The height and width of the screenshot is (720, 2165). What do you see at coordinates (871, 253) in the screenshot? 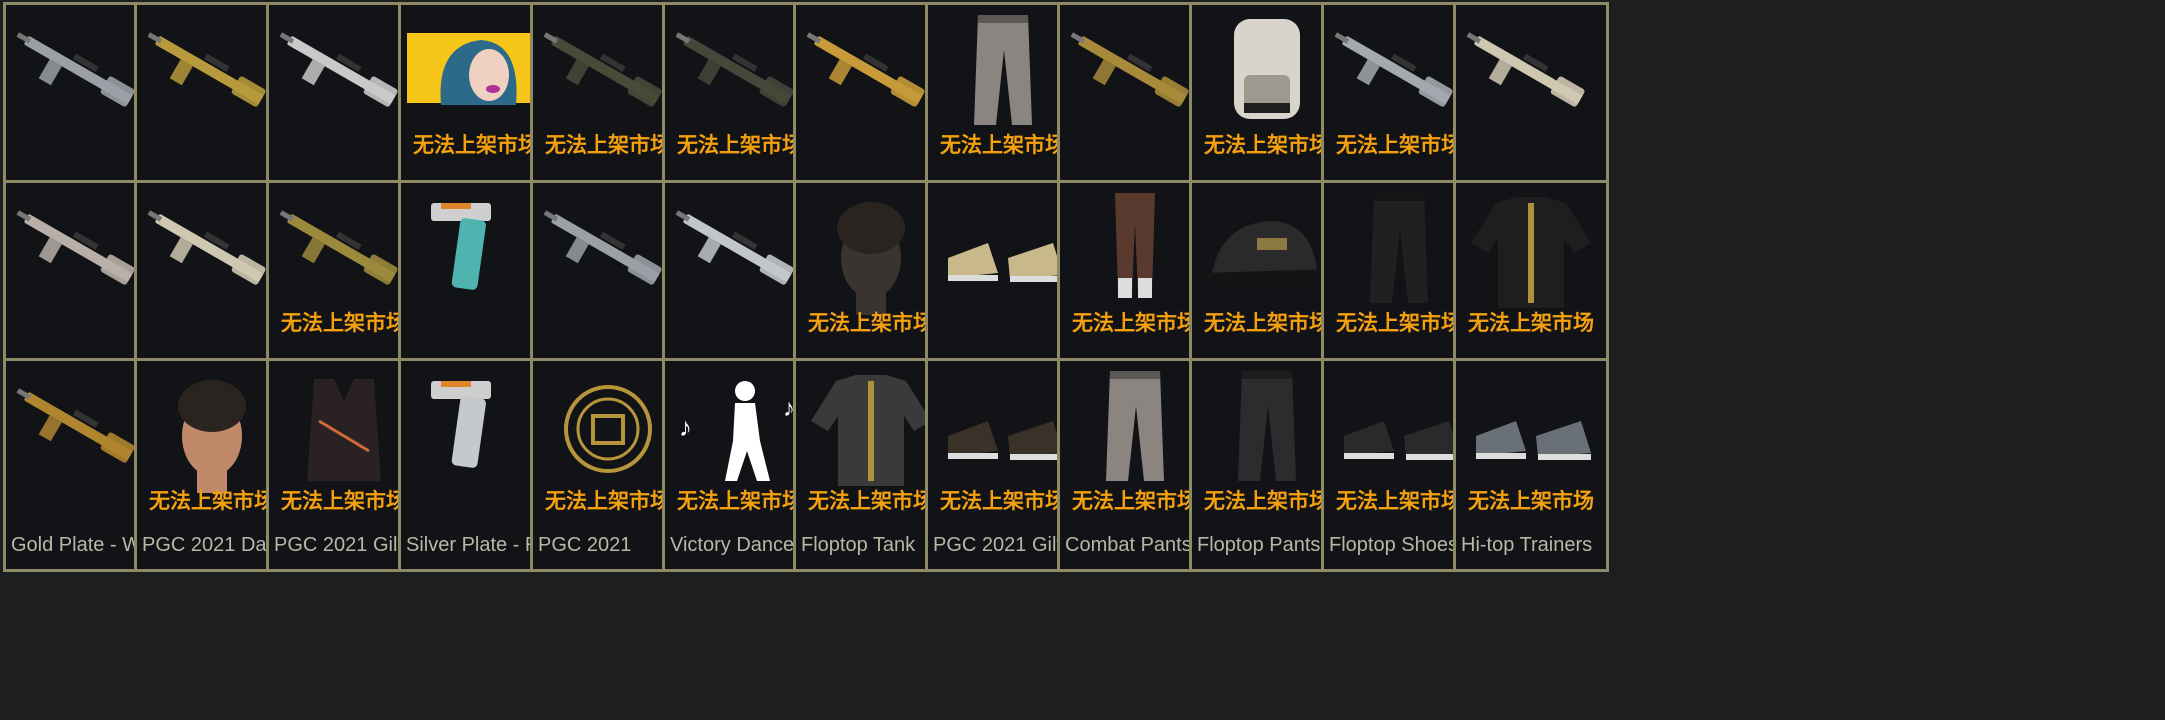
I see `hairstyle-icon` at bounding box center [871, 253].